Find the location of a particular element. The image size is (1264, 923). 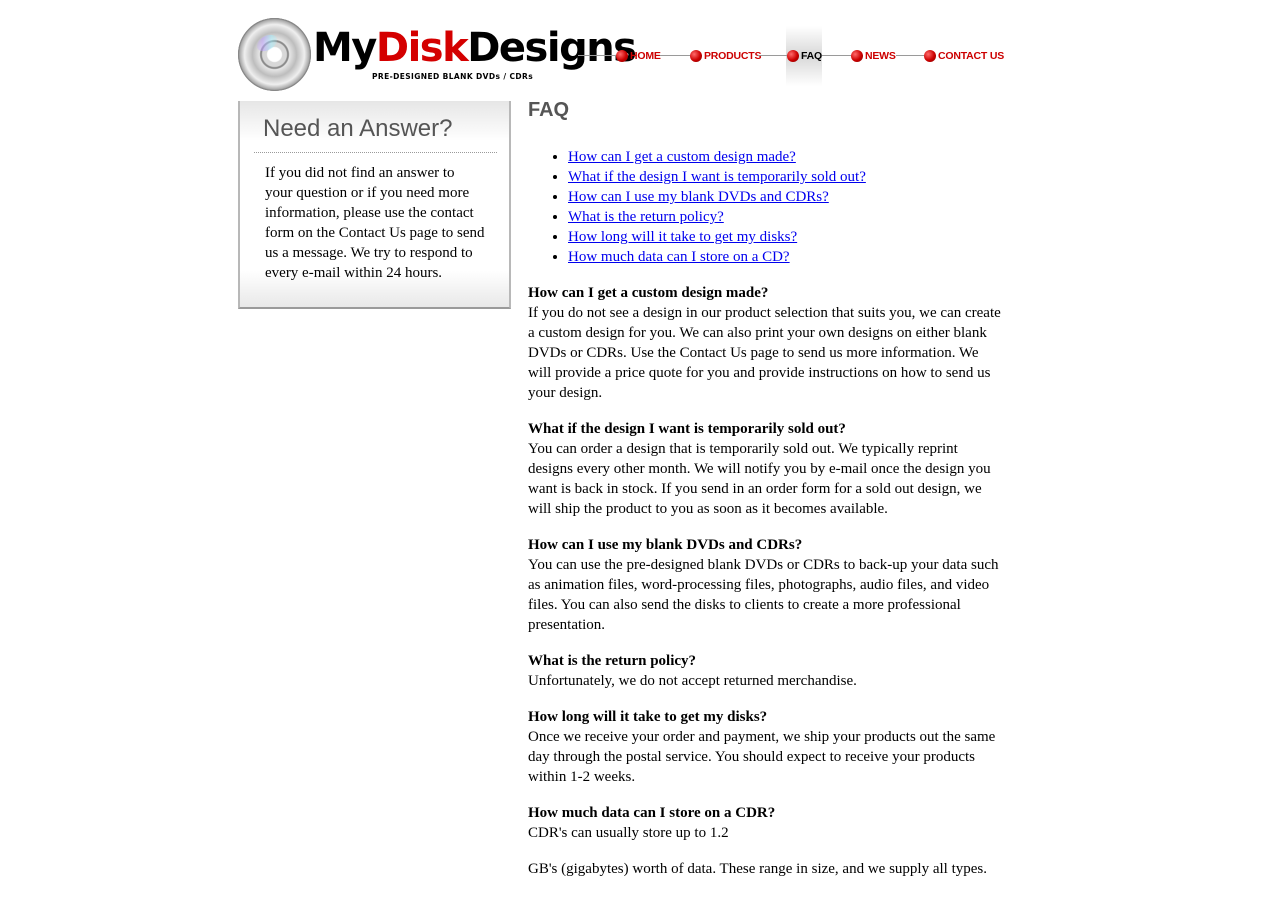

faq-question: How much data can I store on a CDR? is located at coordinates (652, 813).